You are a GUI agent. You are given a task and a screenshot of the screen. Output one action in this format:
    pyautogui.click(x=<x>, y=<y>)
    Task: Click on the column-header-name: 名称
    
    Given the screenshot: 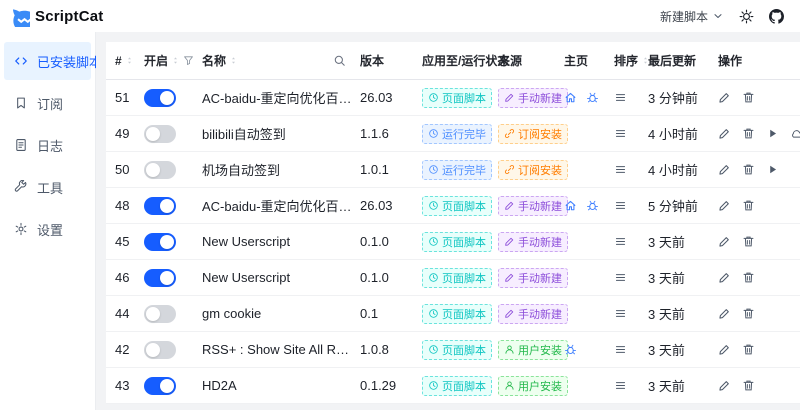 What is the action you would take?
    pyautogui.click(x=277, y=60)
    